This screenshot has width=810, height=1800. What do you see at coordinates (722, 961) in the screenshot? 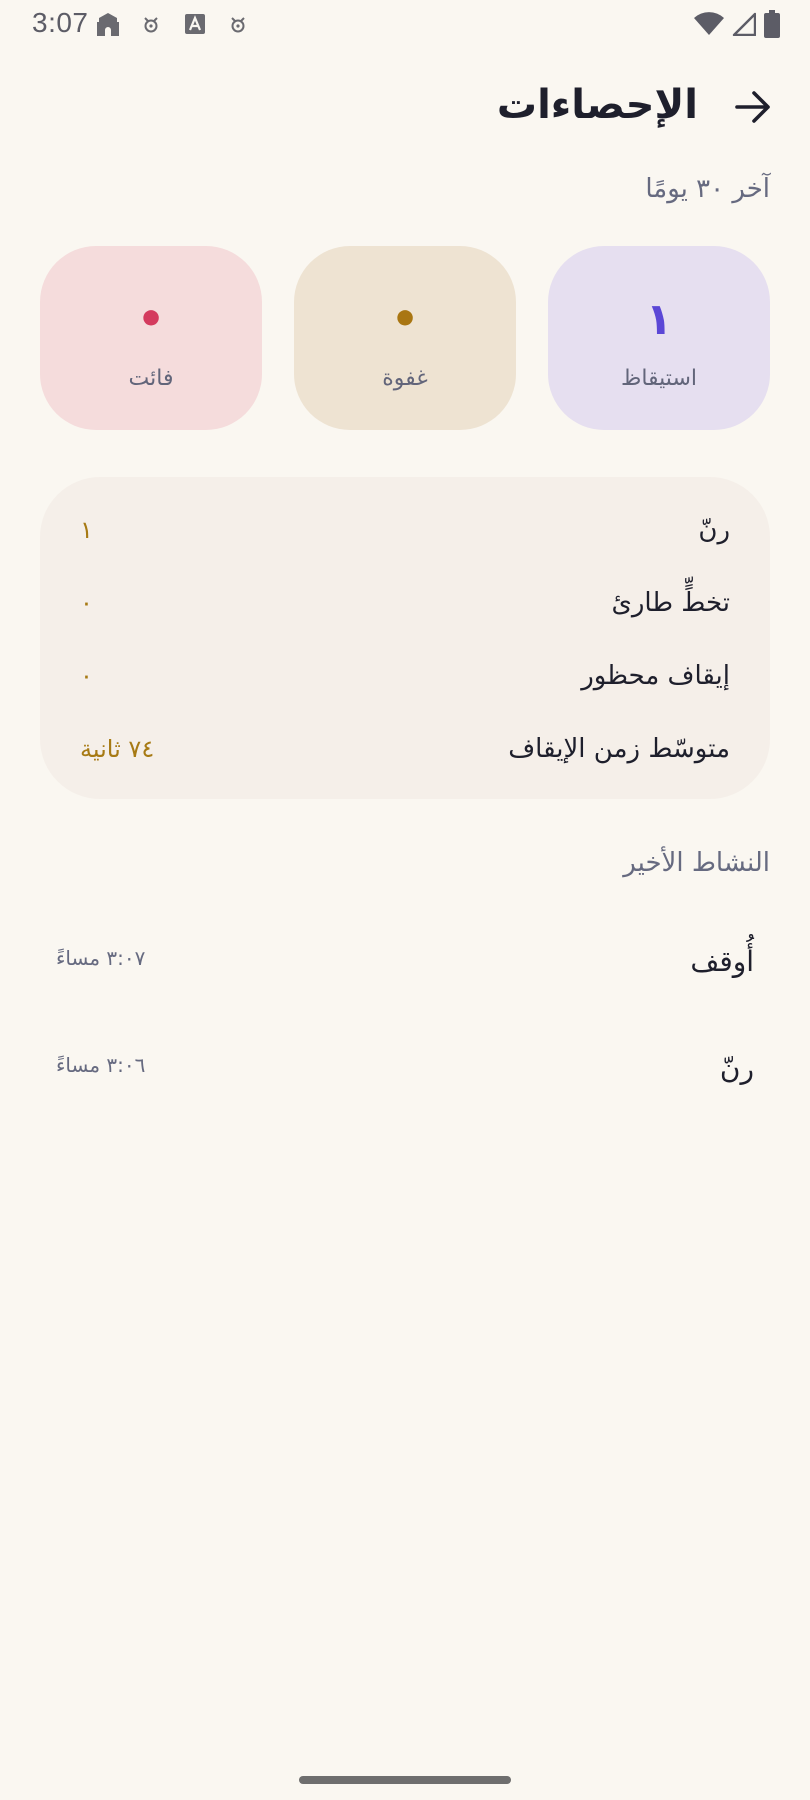
I see `activity-label: أُوقف` at bounding box center [722, 961].